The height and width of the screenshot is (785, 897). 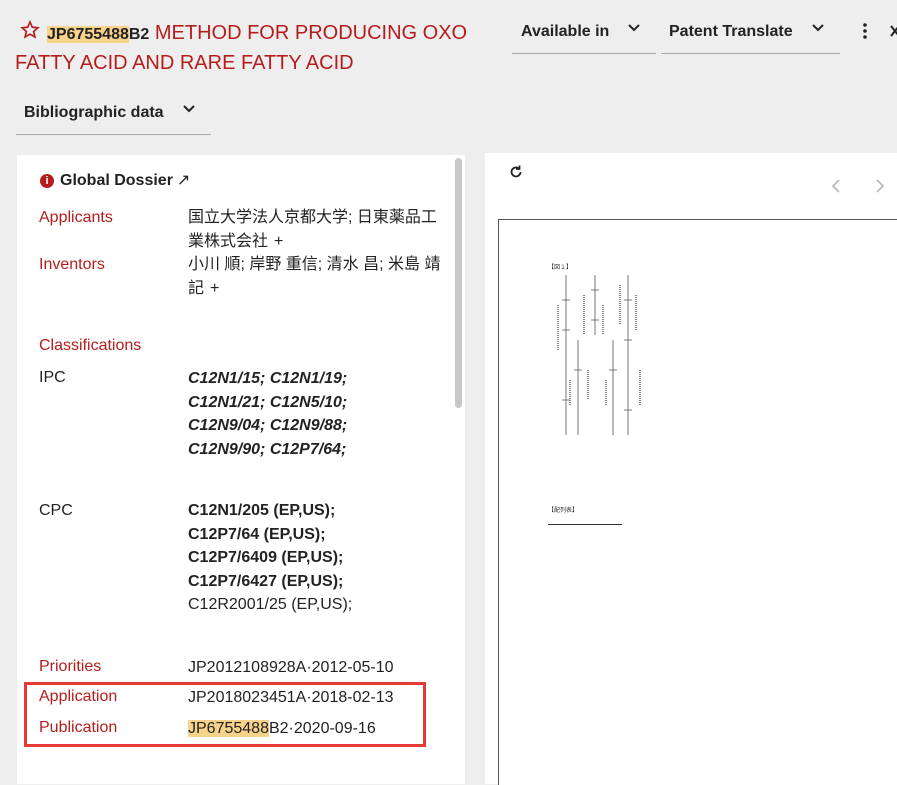 I want to click on priorities-label: Priorities, so click(x=70, y=667).